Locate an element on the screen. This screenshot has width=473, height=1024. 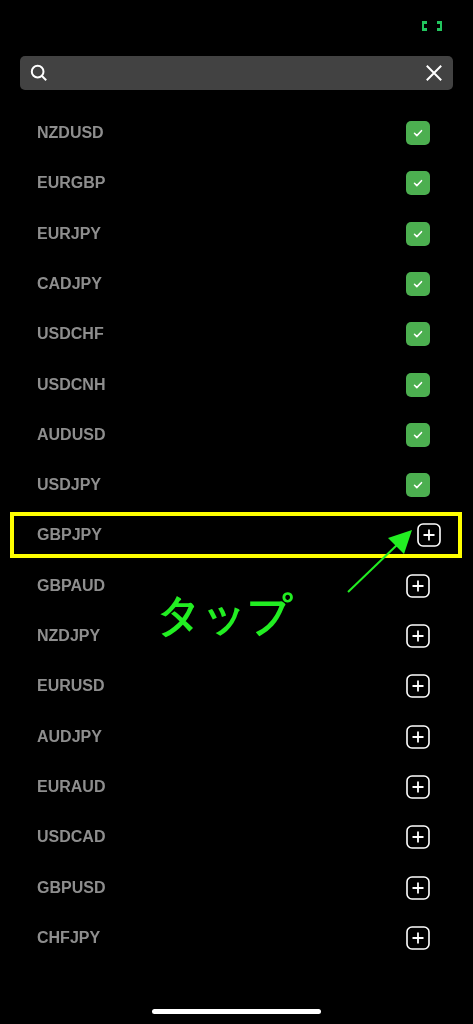
currency-pair: USDCAD is located at coordinates (71, 837).